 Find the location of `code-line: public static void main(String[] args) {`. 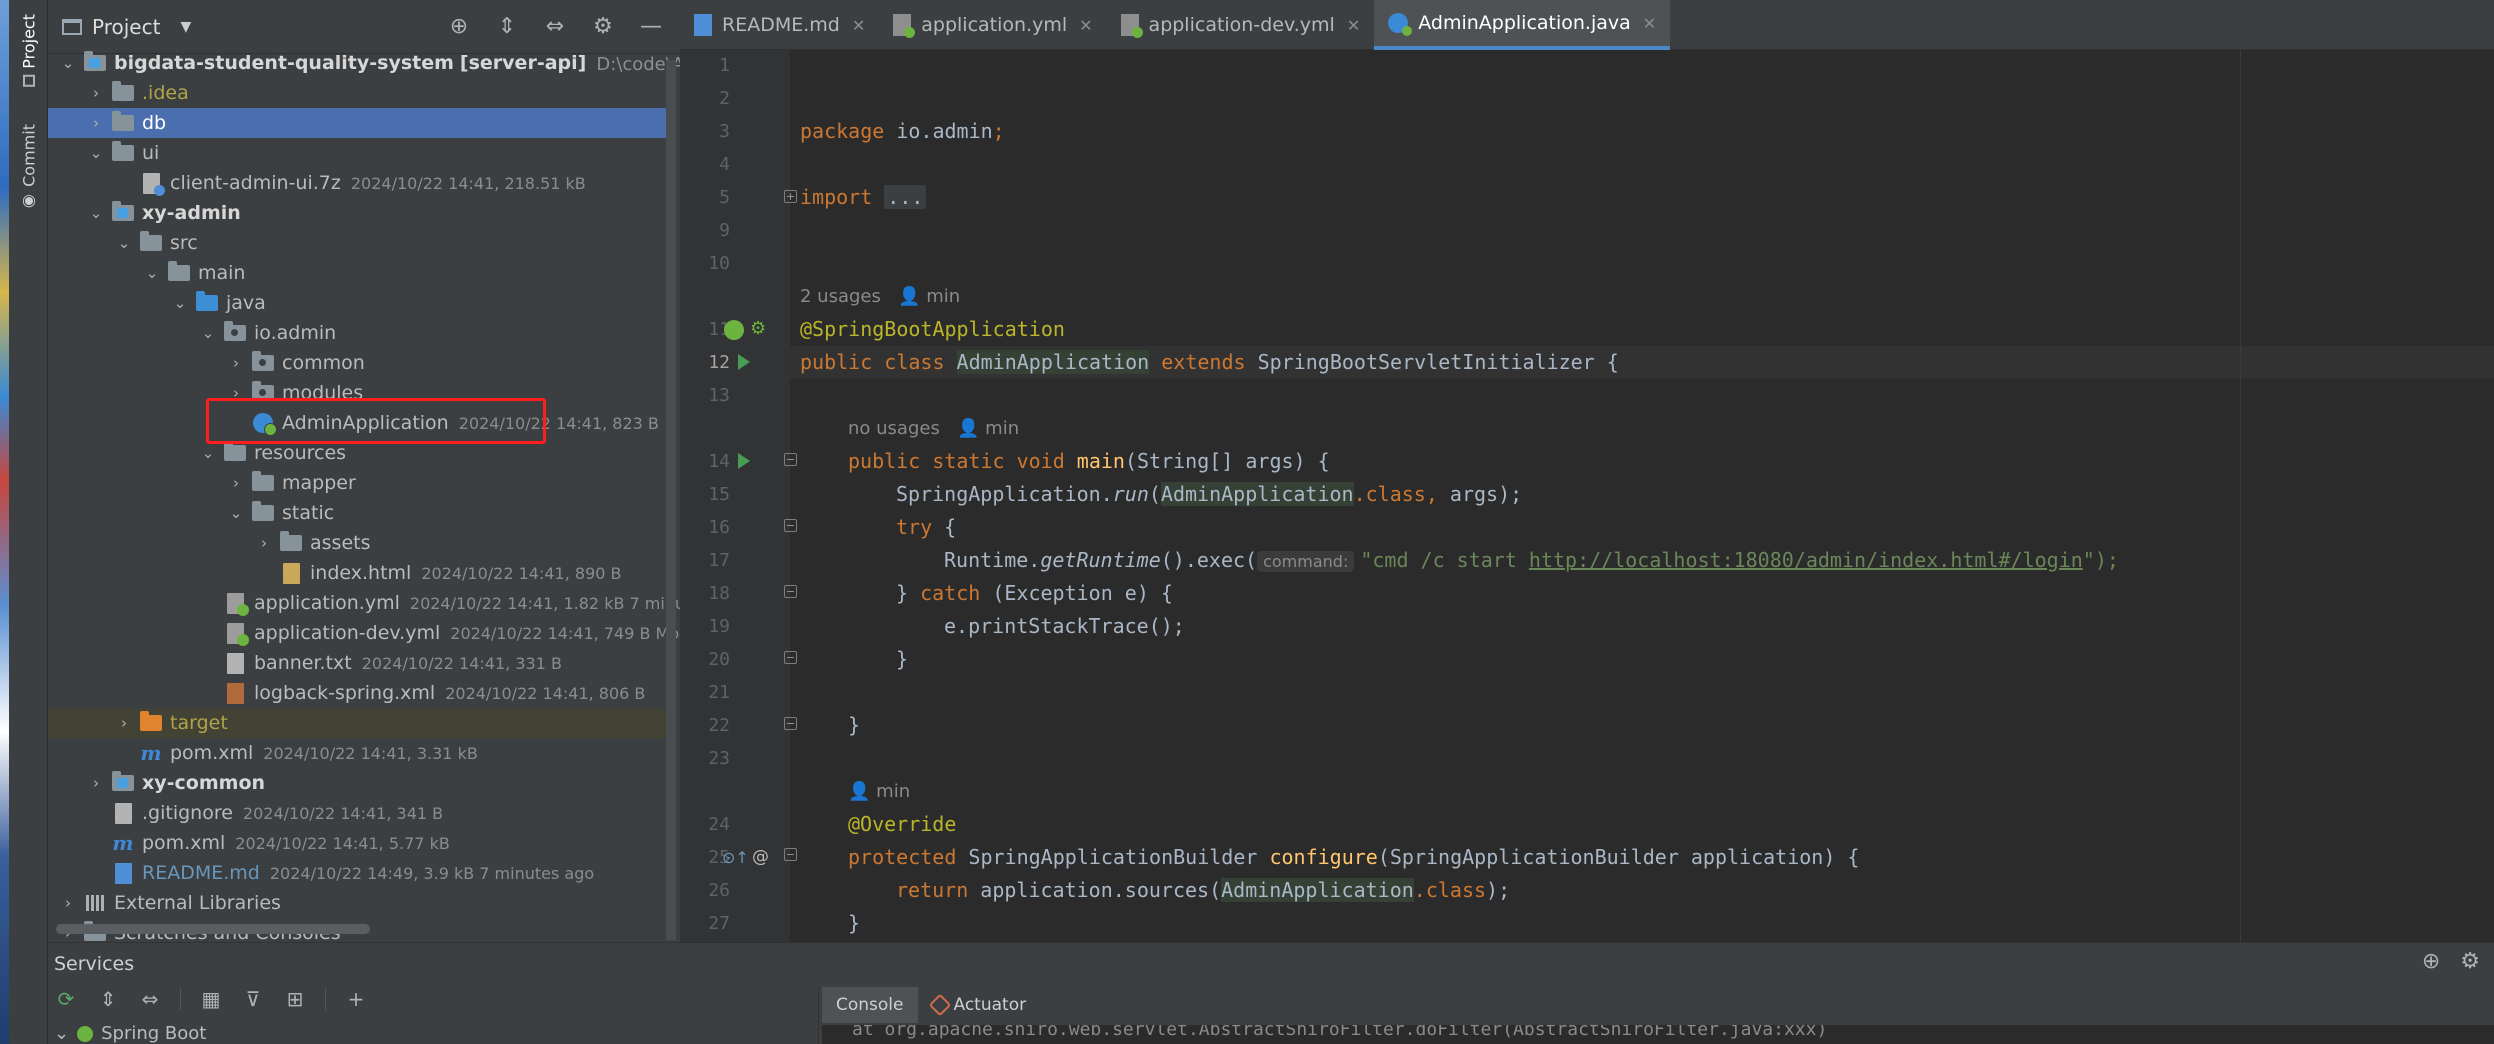

code-line: public static void main(String[] args) { is located at coordinates (1089, 461).